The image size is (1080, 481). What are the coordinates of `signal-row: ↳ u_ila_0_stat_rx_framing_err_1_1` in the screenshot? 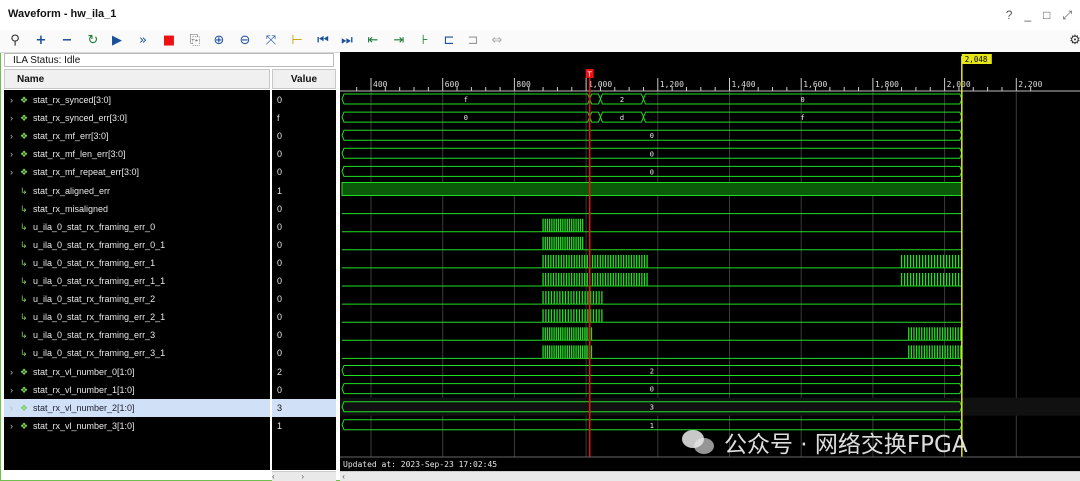 It's located at (137, 281).